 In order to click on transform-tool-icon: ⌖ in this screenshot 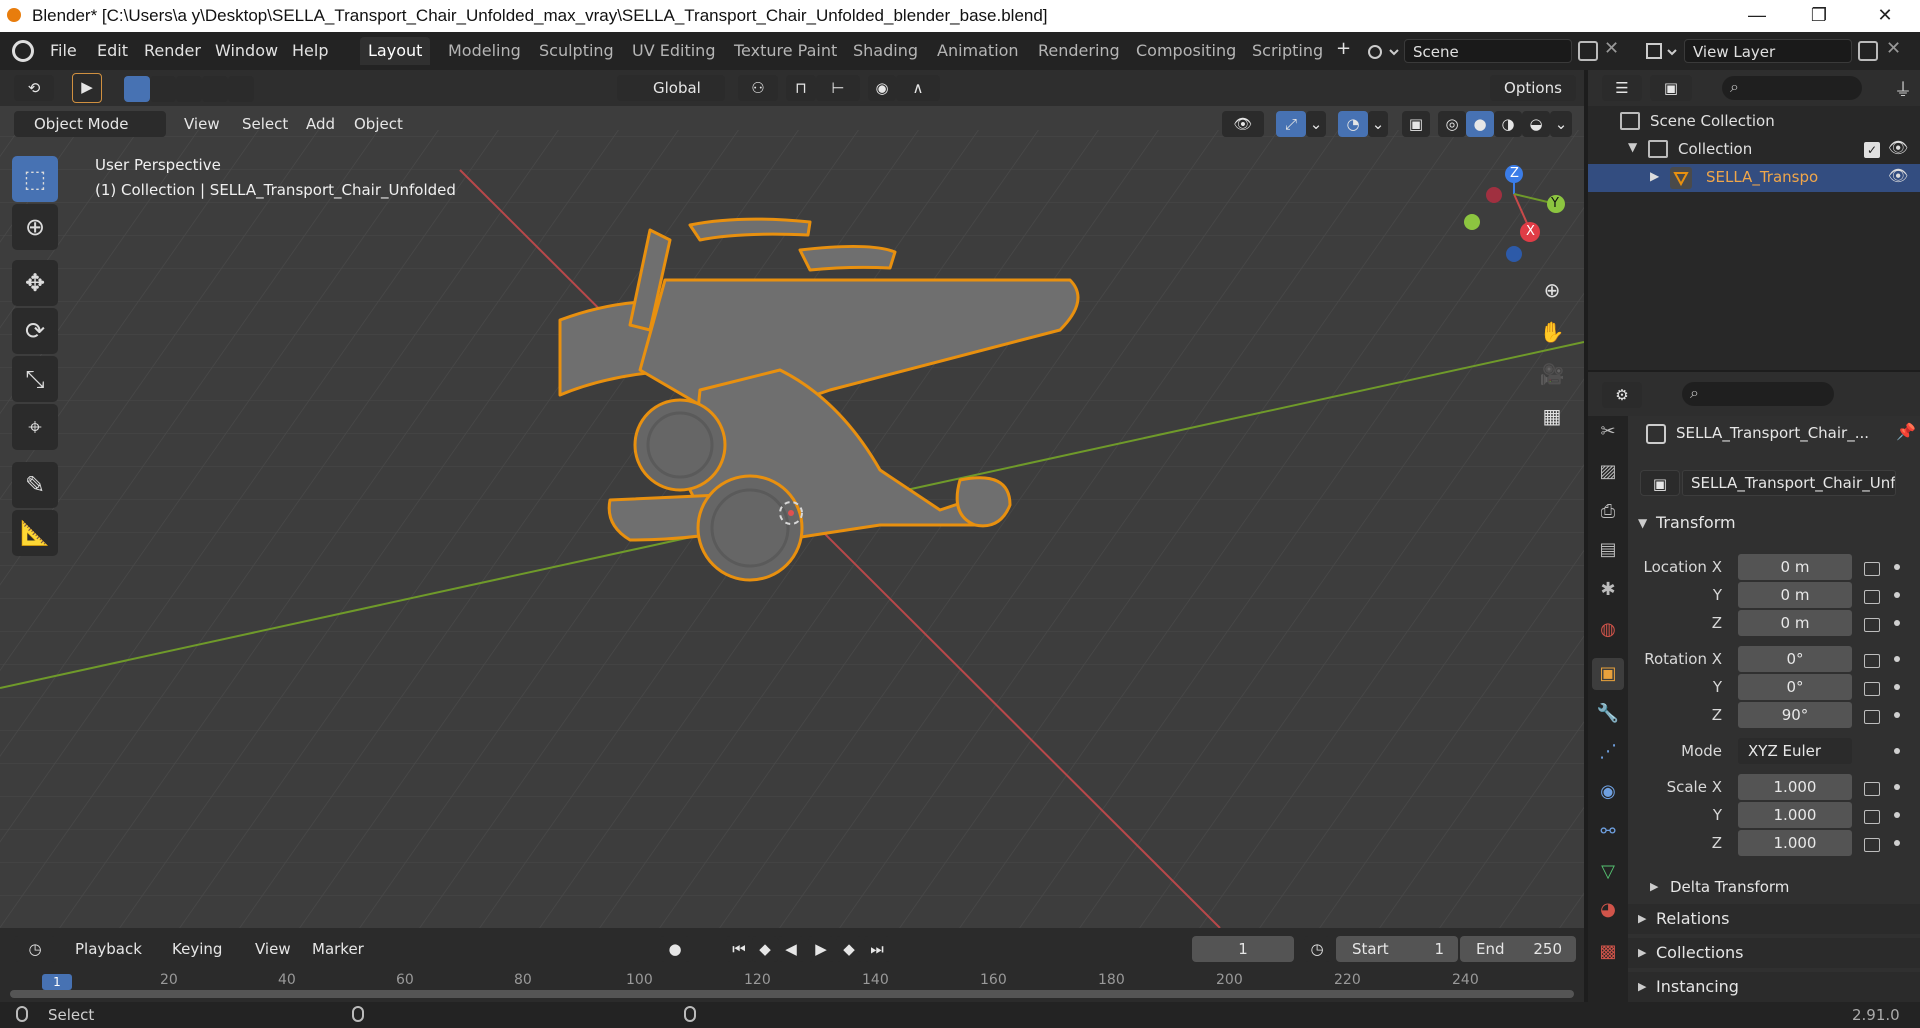, I will do `click(35, 427)`.